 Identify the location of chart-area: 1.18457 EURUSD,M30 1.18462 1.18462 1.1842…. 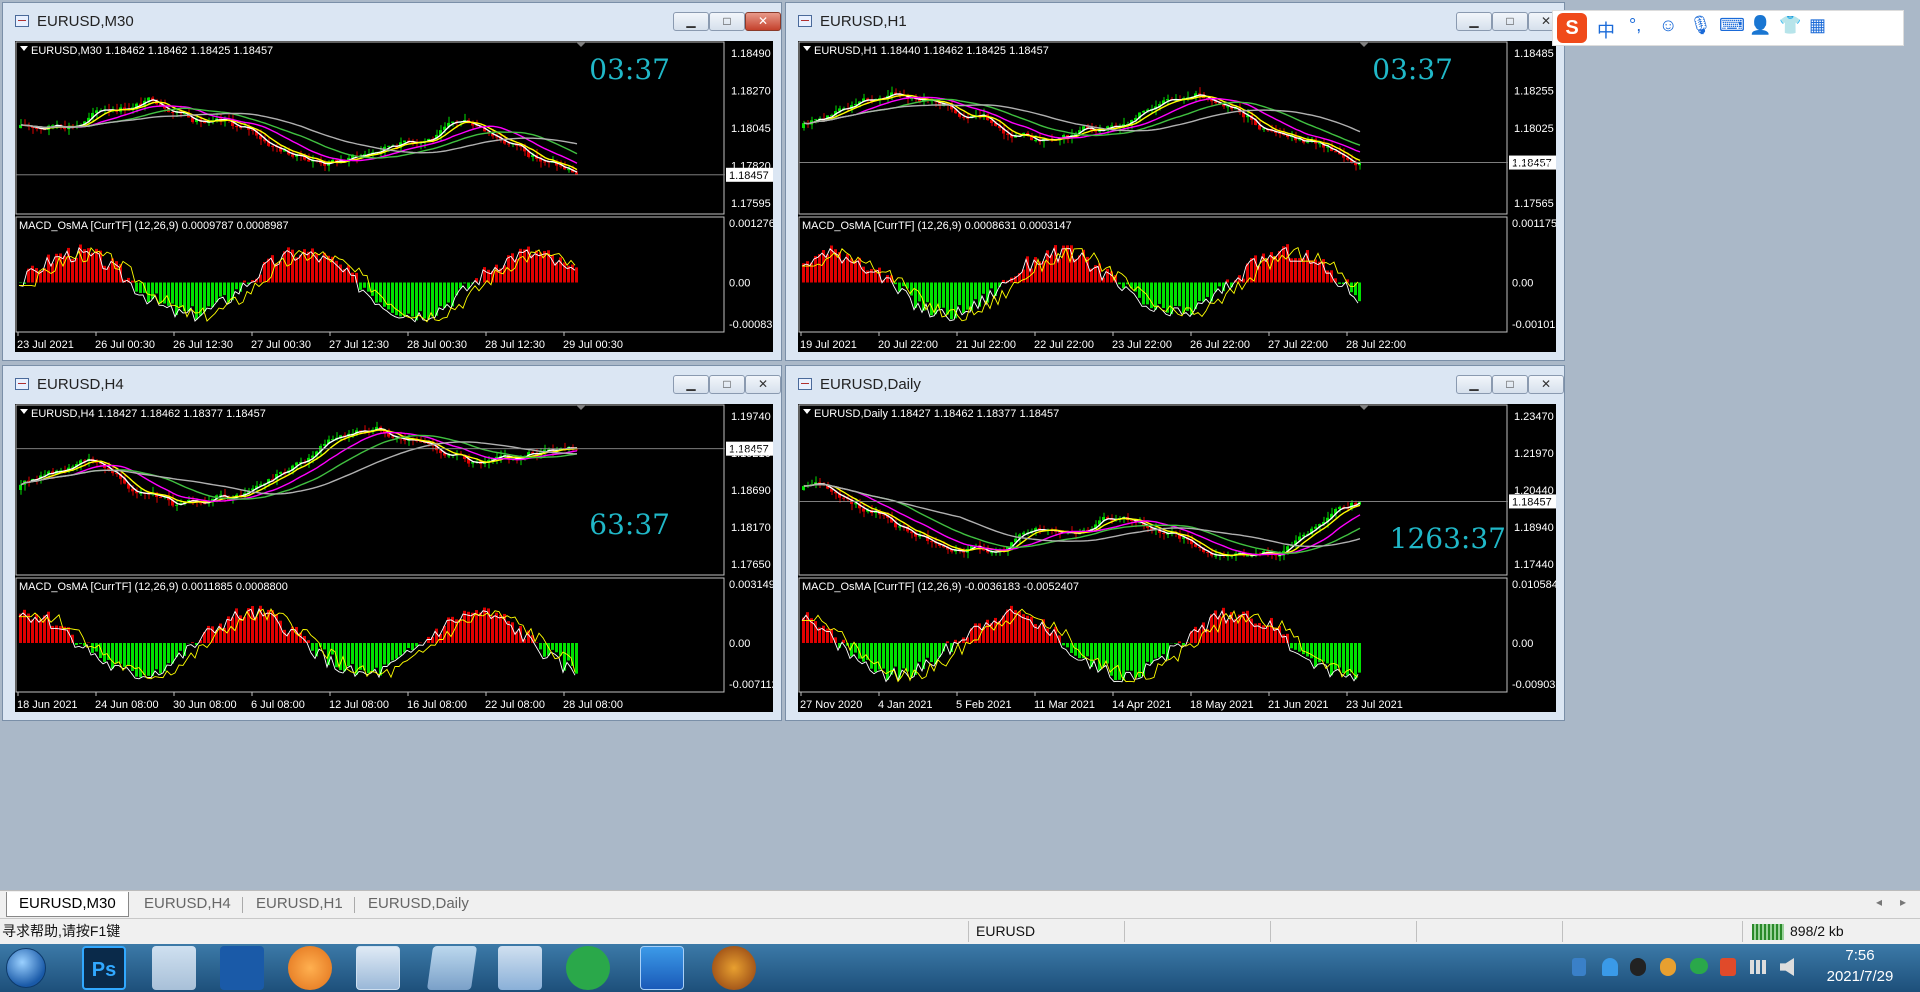
(394, 196).